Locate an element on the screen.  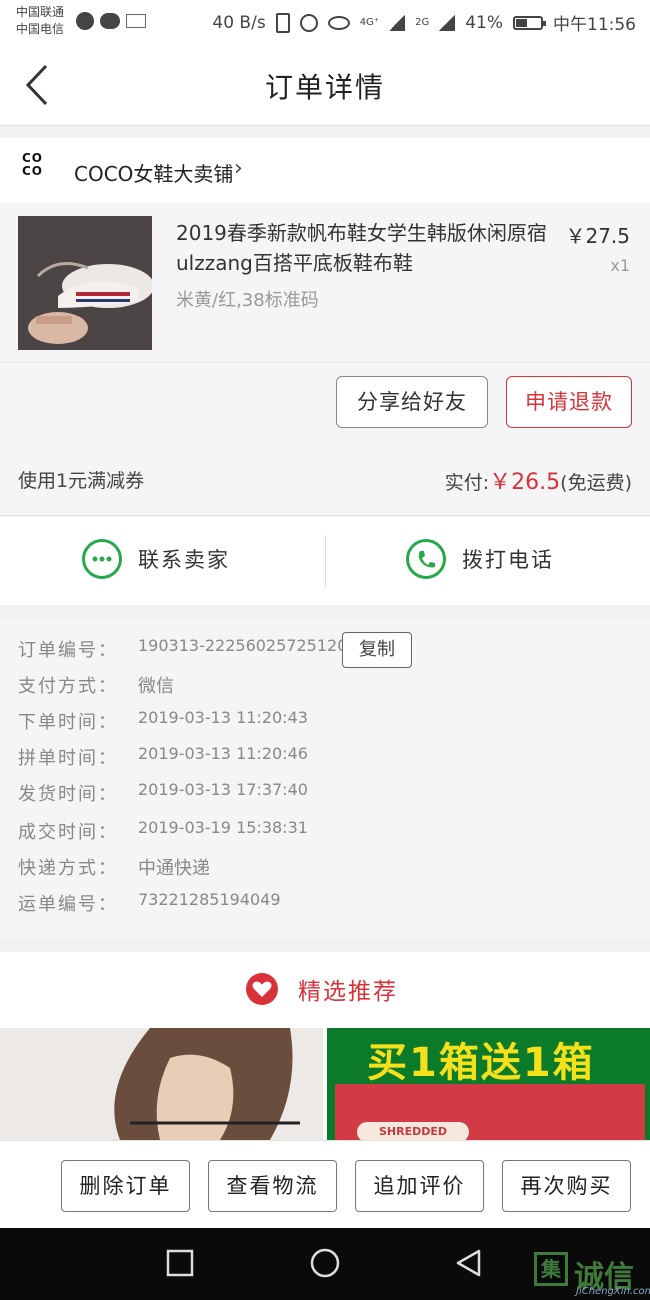
home-button is located at coordinates (325, 1263).